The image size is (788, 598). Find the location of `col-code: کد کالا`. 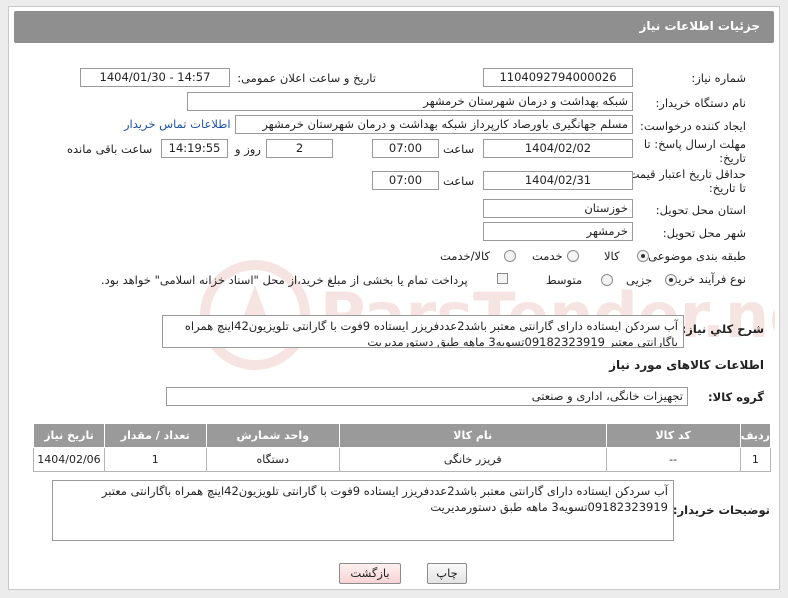

col-code: کد کالا is located at coordinates (673, 435).